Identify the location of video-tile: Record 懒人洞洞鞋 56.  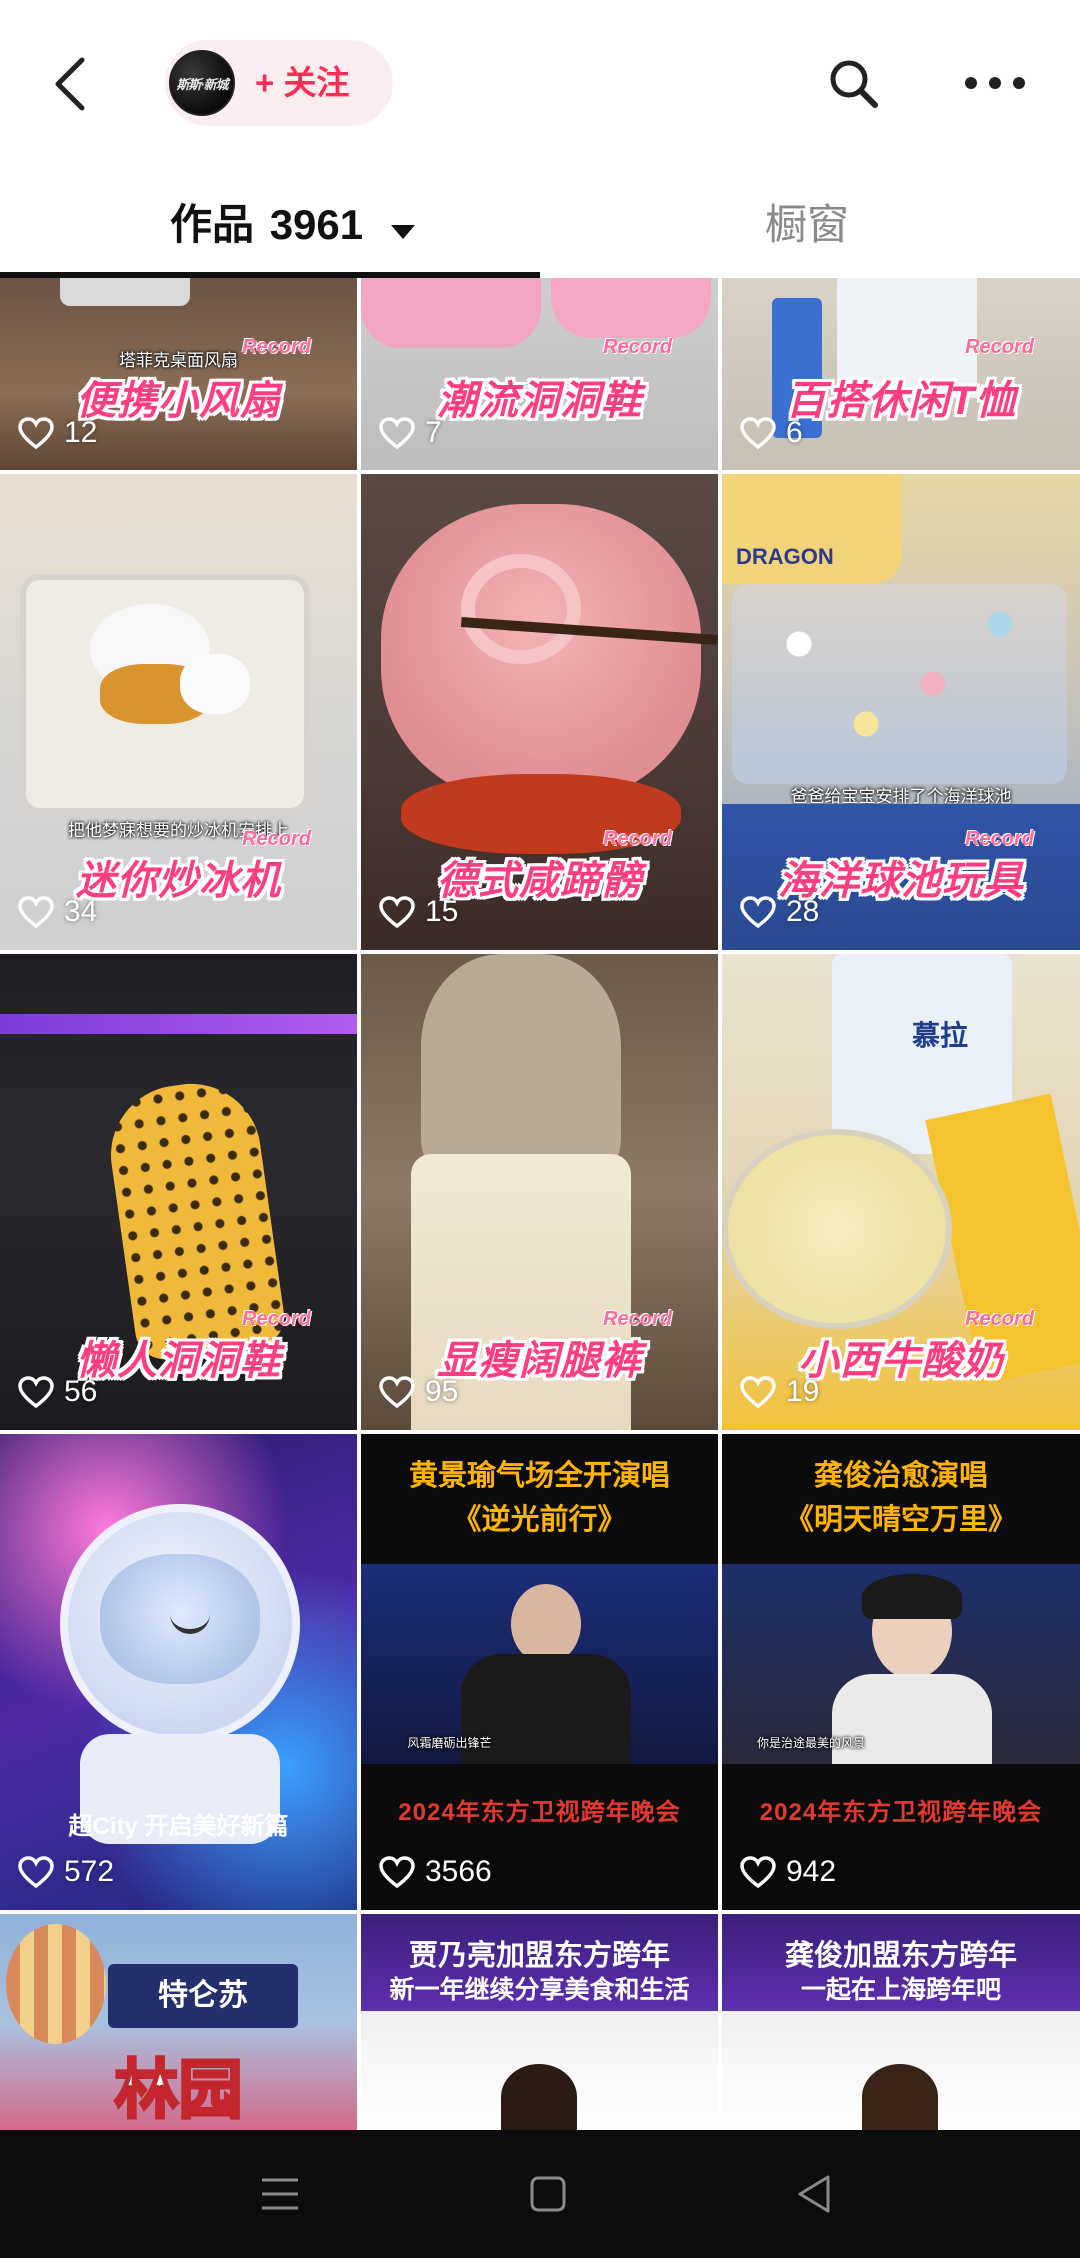
(178, 1192).